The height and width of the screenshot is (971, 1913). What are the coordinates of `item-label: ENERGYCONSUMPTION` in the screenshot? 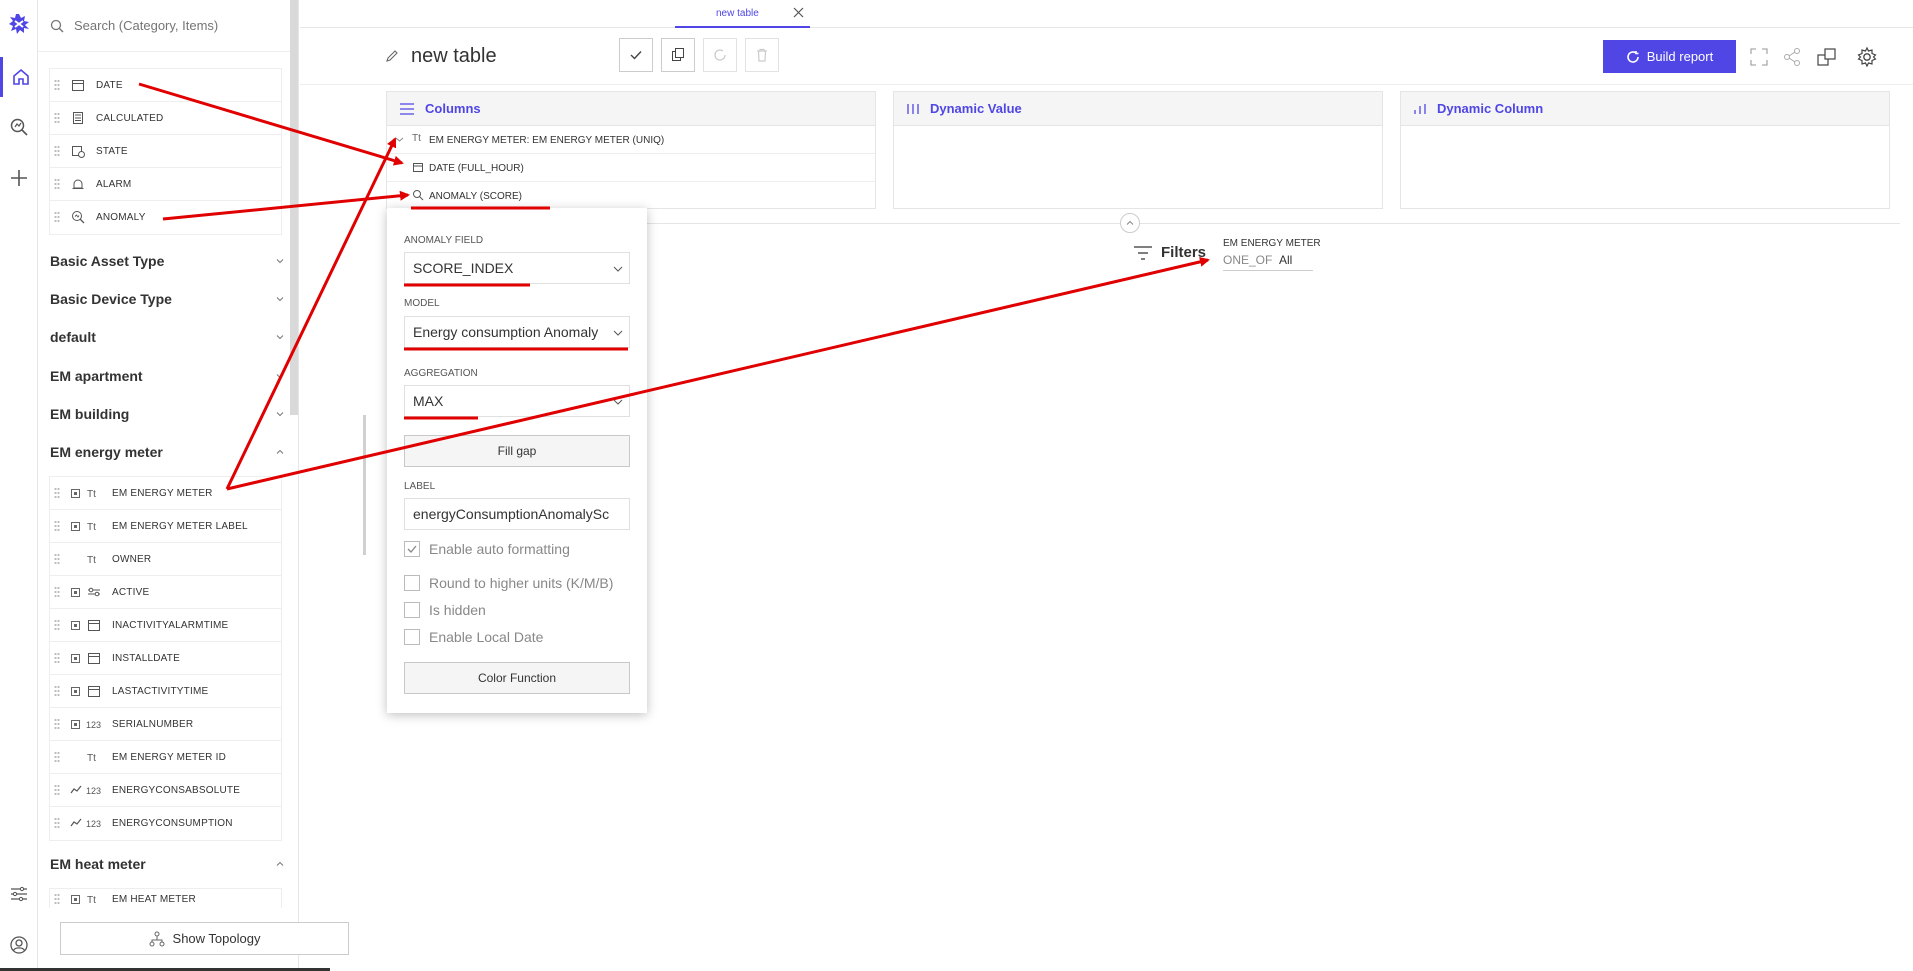 It's located at (172, 823).